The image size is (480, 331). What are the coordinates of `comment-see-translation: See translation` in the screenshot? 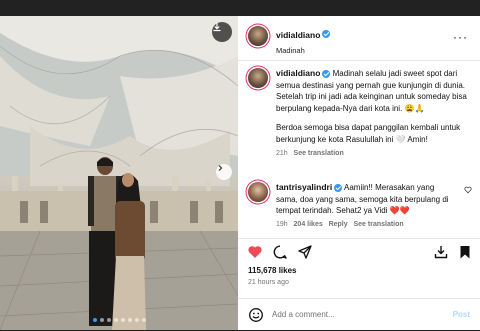 It's located at (378, 224).